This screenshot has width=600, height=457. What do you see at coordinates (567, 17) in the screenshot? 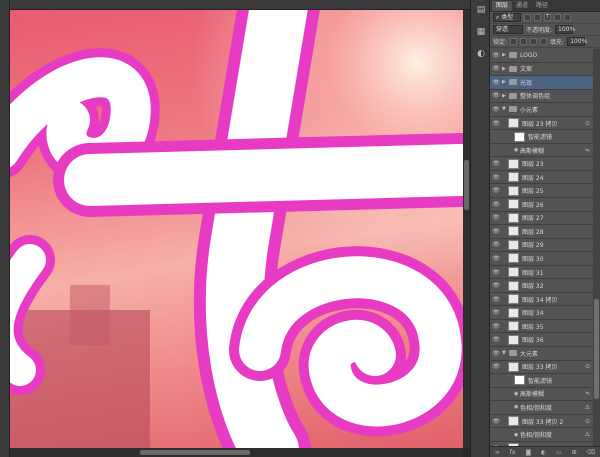
I see `smart-object-filter-icon` at bounding box center [567, 17].